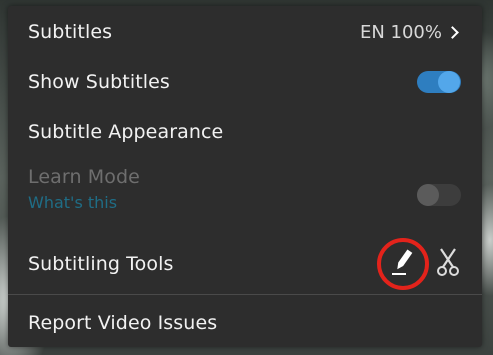  Describe the element at coordinates (99, 82) in the screenshot. I see `show-subtitles-label: Show Subtitles` at that location.